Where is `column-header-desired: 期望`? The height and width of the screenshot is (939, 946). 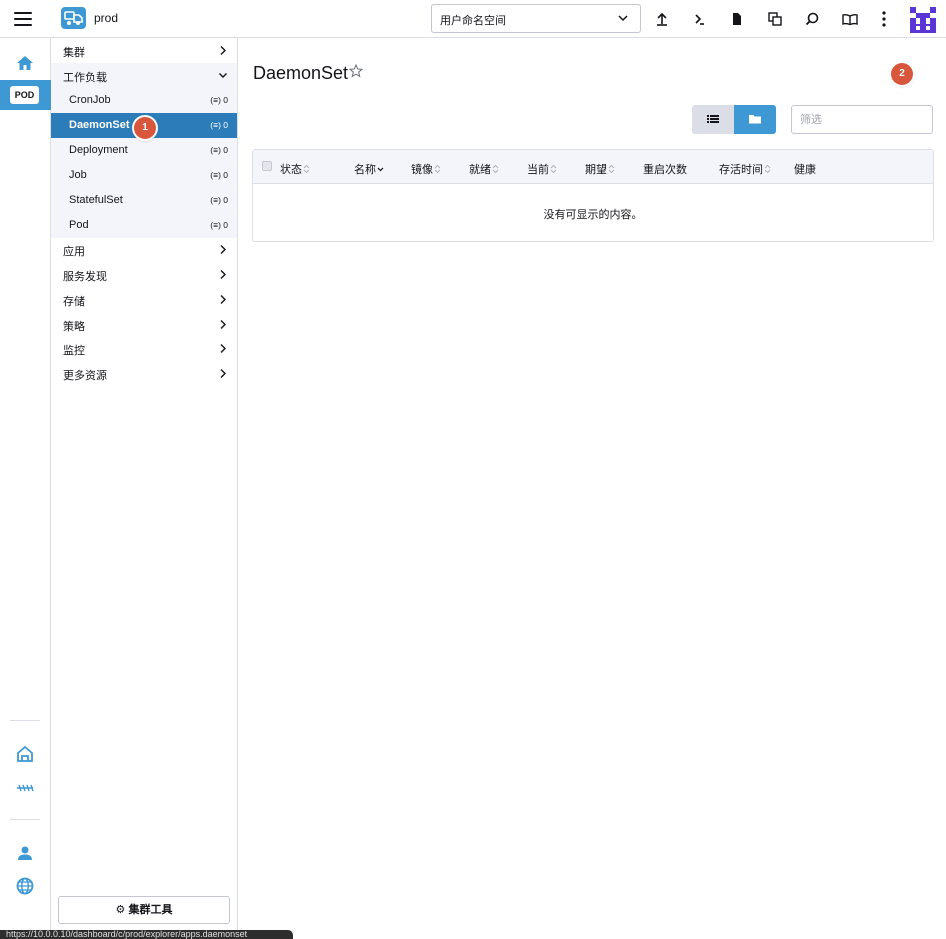
column-header-desired: 期望 is located at coordinates (600, 169).